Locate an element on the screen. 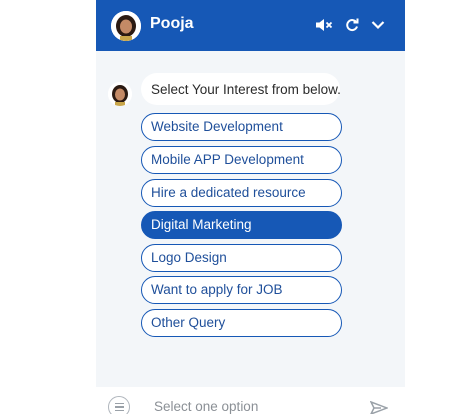  chat-input: Select one option is located at coordinates (206, 406).